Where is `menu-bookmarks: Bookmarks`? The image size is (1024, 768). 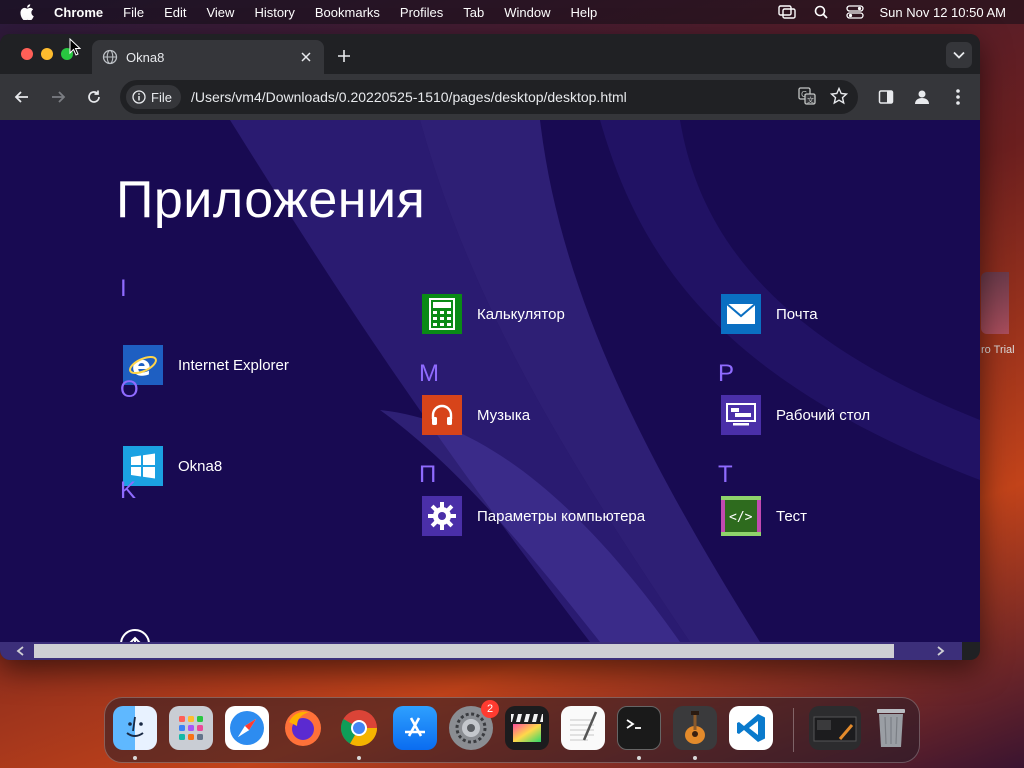 menu-bookmarks: Bookmarks is located at coordinates (347, 12).